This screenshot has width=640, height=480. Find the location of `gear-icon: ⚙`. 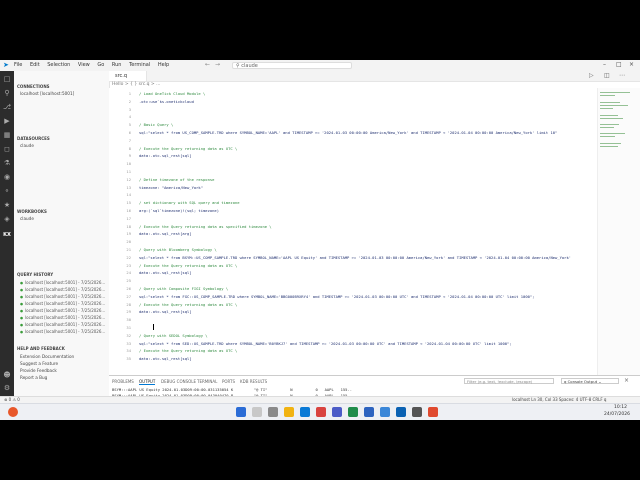

gear-icon: ⚙ is located at coordinates (7, 388).